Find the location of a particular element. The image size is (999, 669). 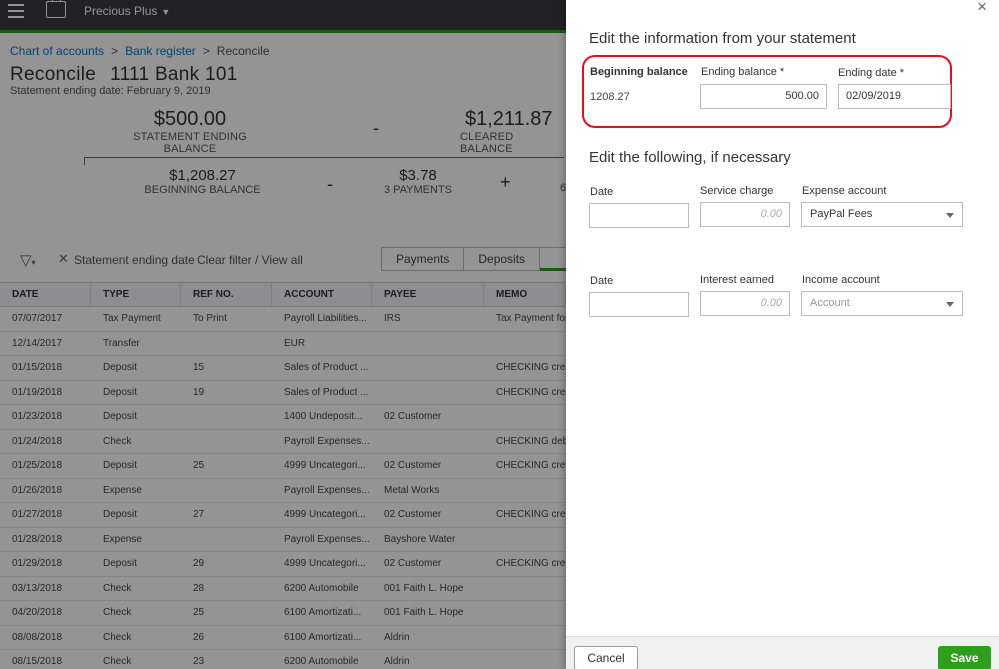

interest-date-label: Date is located at coordinates (602, 281).